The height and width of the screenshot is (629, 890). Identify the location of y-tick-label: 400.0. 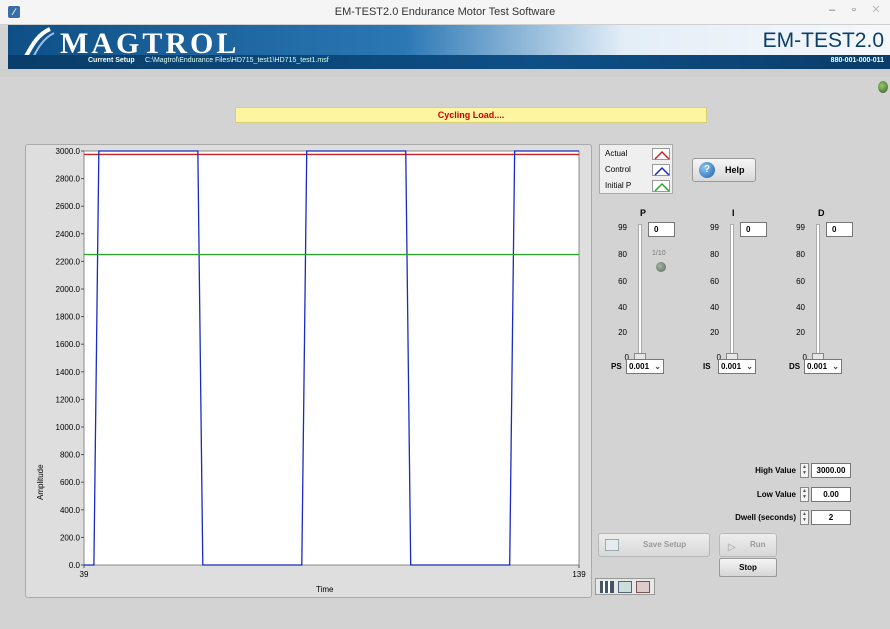
(70, 510).